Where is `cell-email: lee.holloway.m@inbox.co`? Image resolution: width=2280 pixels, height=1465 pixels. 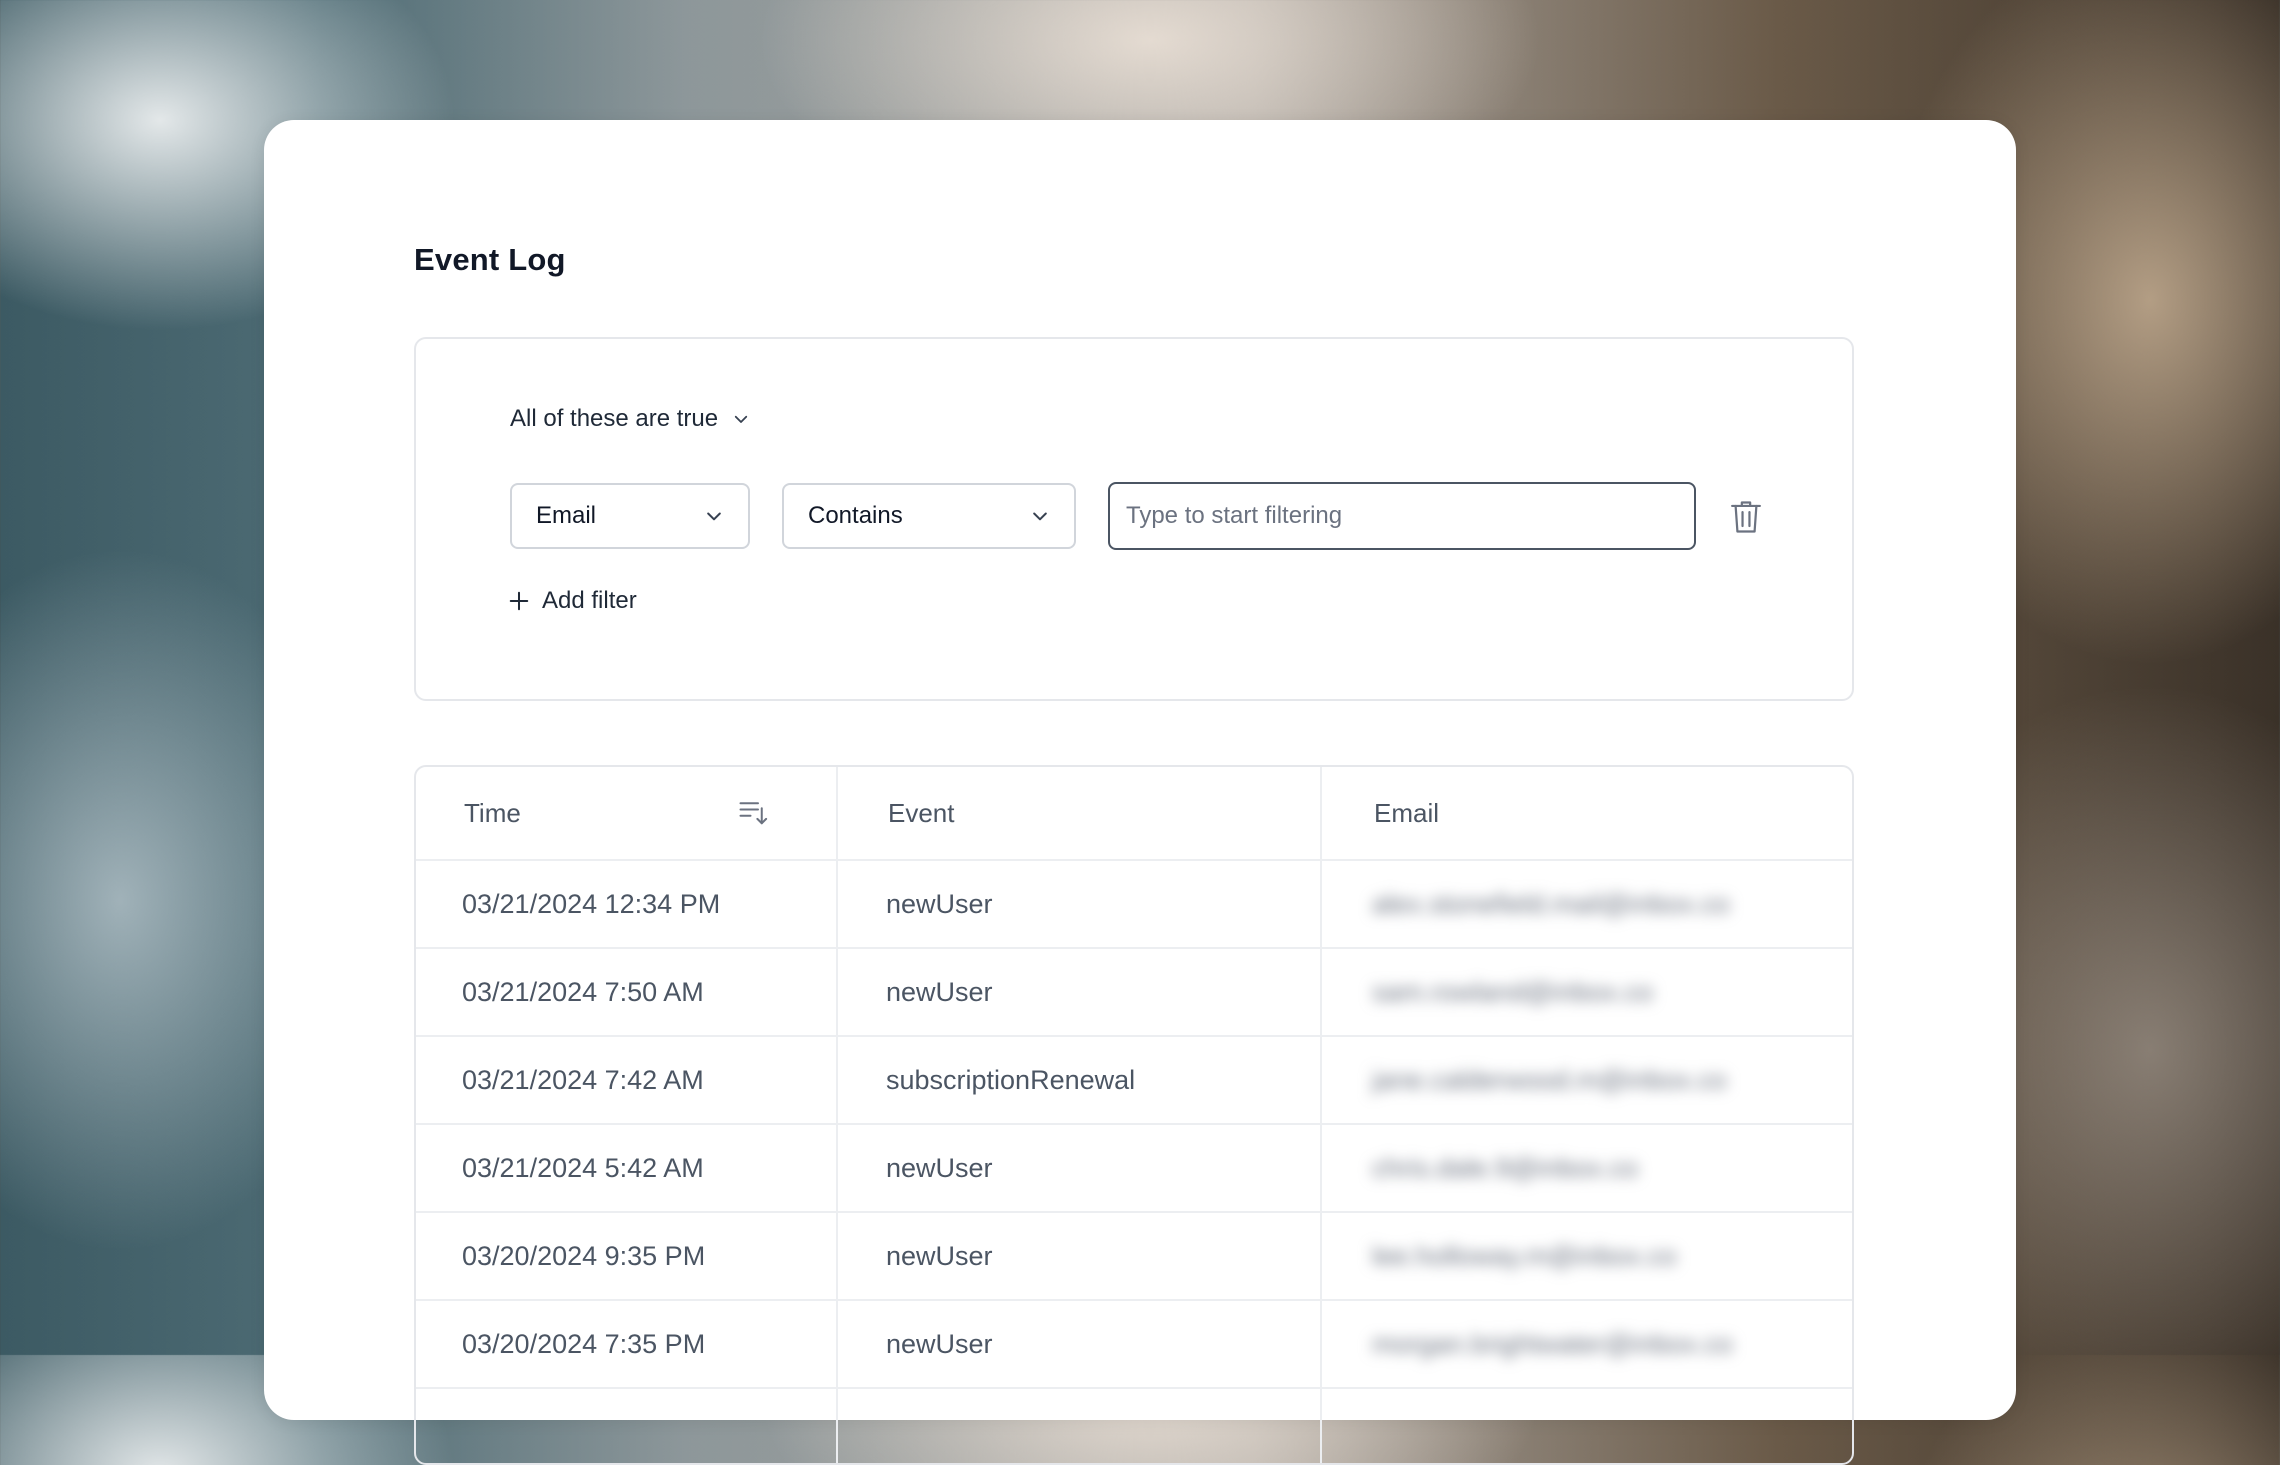
cell-email: lee.holloway.m@inbox.co is located at coordinates (1524, 1255).